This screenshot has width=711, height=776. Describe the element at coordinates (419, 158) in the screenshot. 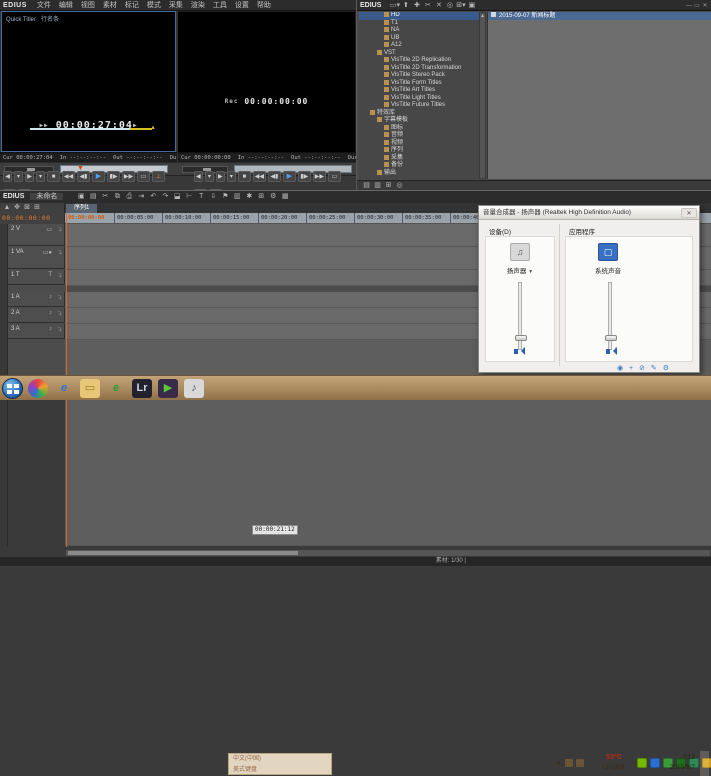

I see `tree-item: 采集` at that location.